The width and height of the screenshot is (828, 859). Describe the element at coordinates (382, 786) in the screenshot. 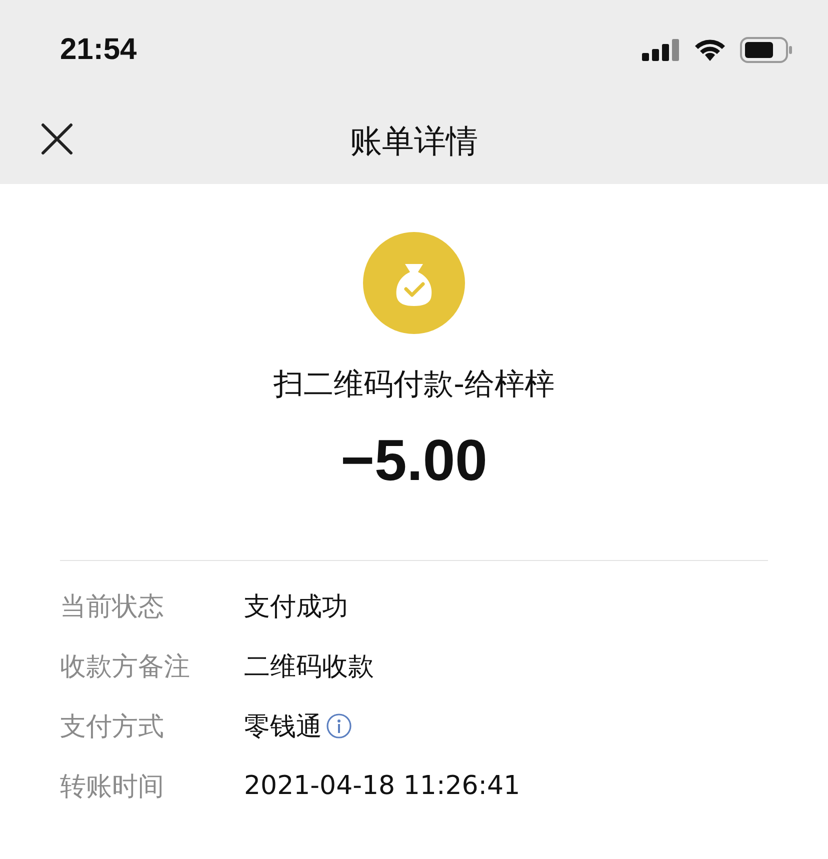

I see `detail-value: 2021-04-18 11:26:41` at that location.